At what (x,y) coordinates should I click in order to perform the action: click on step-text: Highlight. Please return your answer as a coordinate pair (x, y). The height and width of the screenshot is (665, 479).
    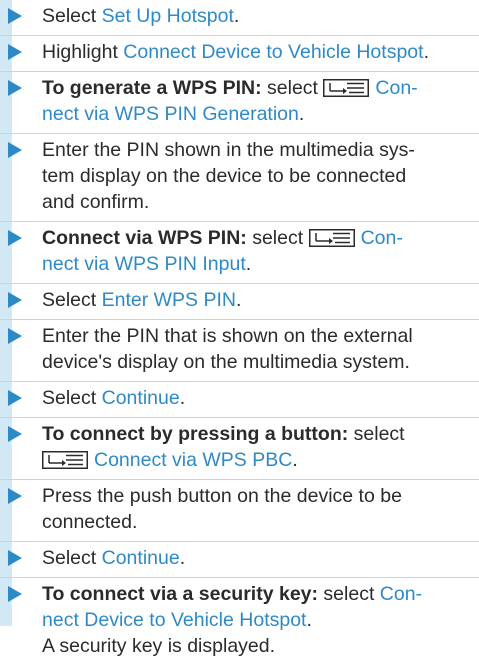
    Looking at the image, I should click on (83, 52).